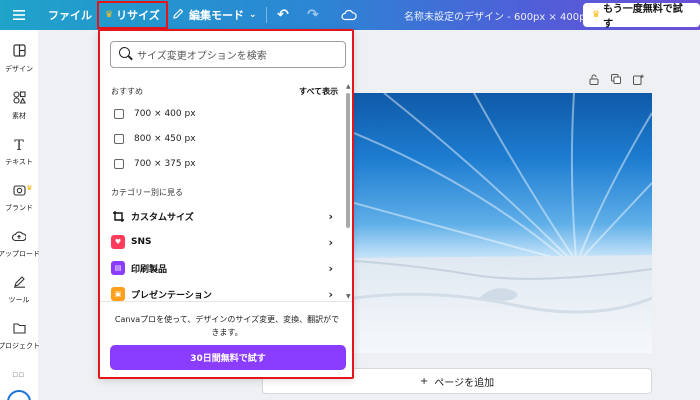 This screenshot has width=700, height=400. What do you see at coordinates (222, 268) in the screenshot?
I see `category-print: ▤ 印刷製品 ›` at bounding box center [222, 268].